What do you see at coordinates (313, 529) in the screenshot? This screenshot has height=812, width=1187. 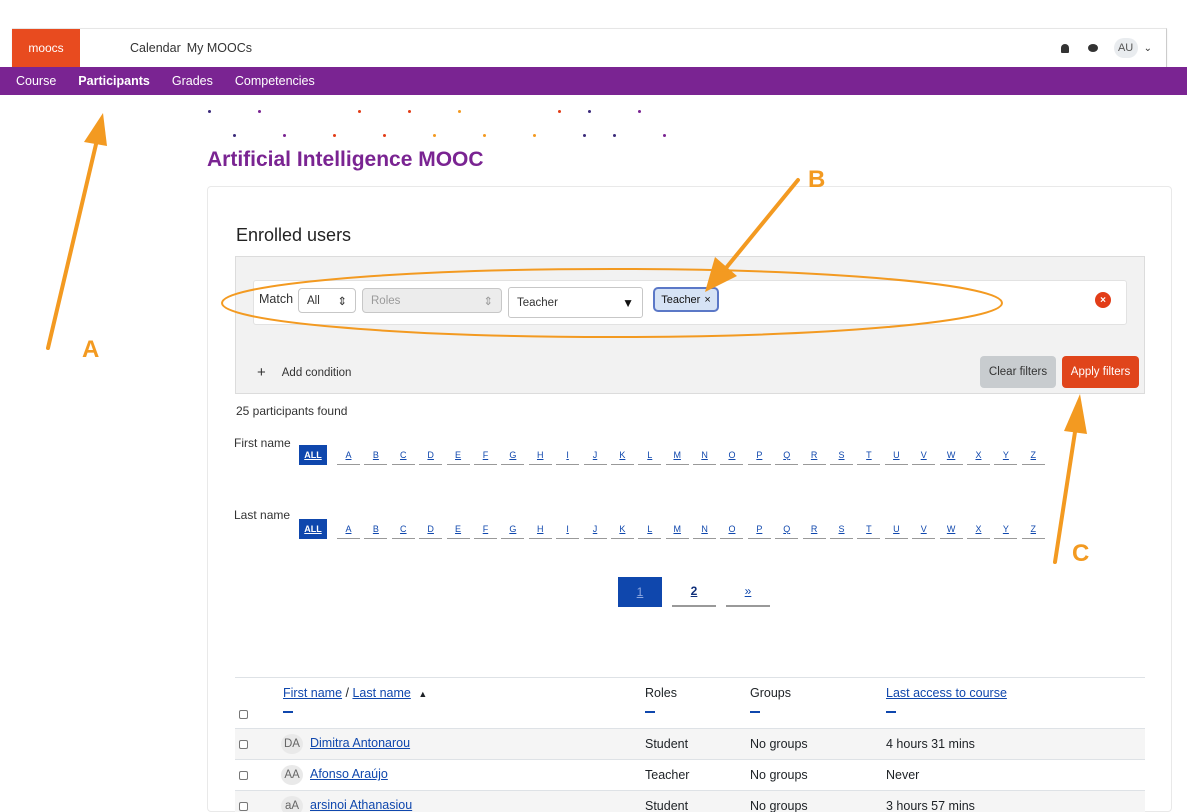 I see `last-name-initial-all: ALL` at bounding box center [313, 529].